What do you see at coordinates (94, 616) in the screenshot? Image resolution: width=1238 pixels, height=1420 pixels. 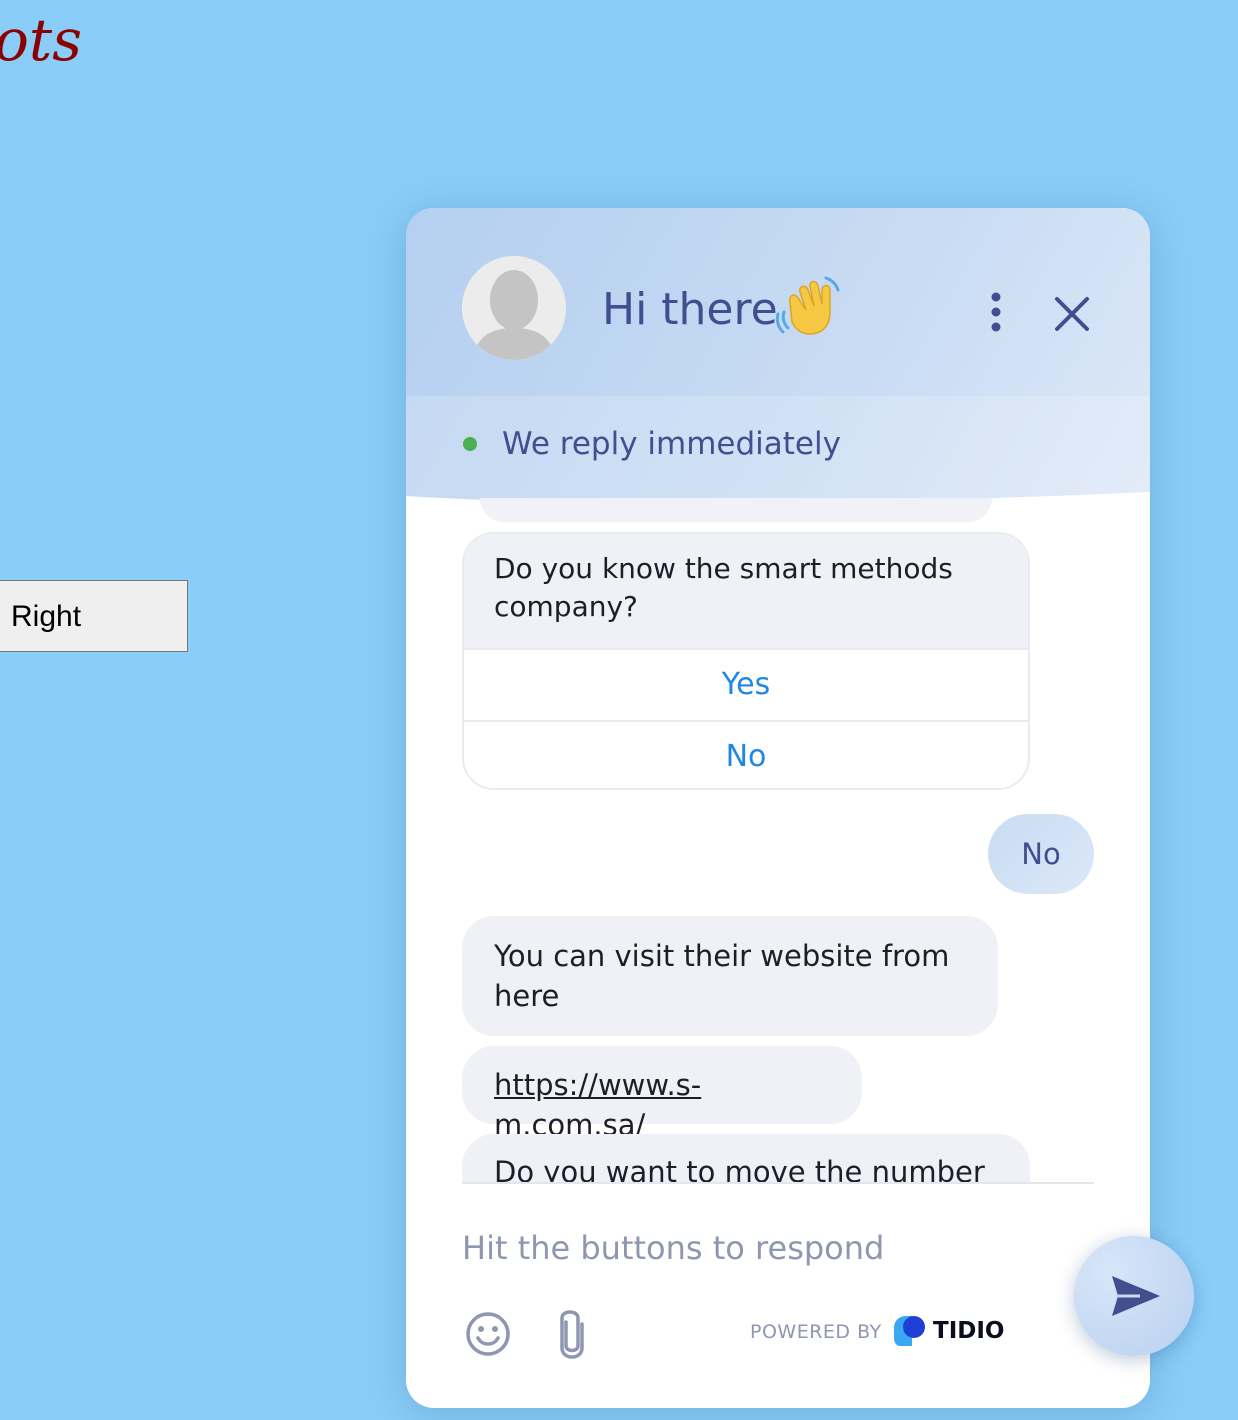 I see `right-button: Right` at bounding box center [94, 616].